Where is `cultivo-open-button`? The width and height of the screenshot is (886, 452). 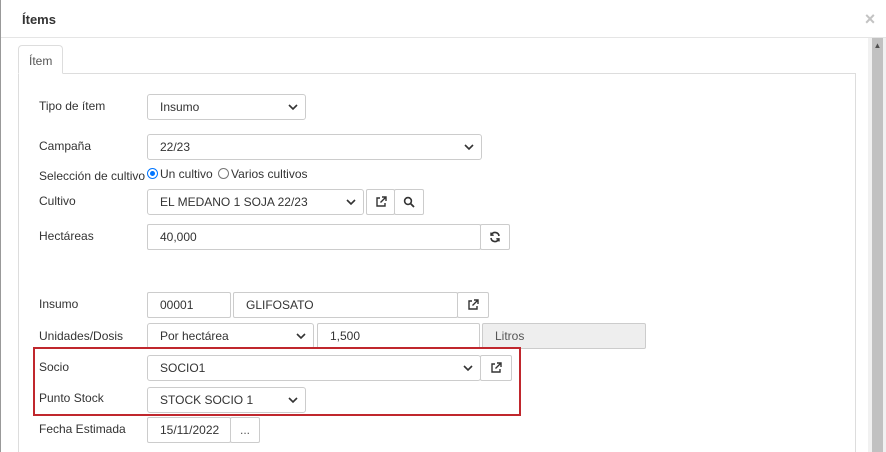
cultivo-open-button is located at coordinates (380, 202).